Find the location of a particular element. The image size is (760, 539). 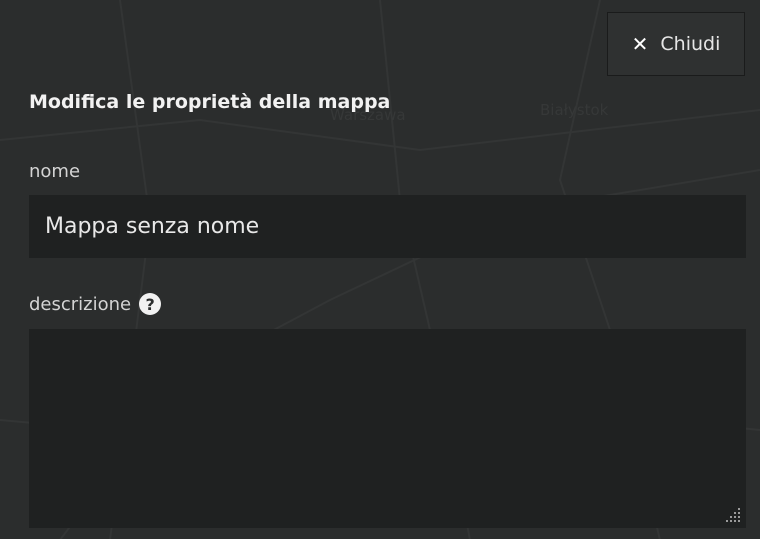

description-field-label: descrizione ? is located at coordinates (95, 304).